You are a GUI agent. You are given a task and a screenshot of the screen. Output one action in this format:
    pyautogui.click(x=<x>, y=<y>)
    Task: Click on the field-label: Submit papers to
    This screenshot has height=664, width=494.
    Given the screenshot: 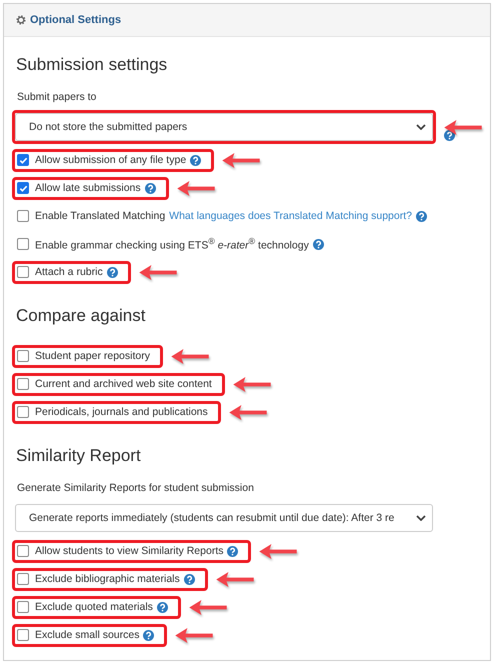 What is the action you would take?
    pyautogui.click(x=57, y=97)
    